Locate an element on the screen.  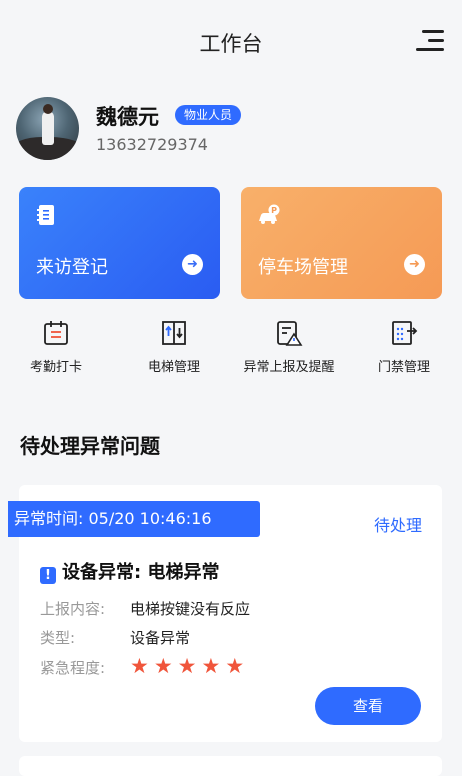
header: 工作台 is located at coordinates (231, 42).